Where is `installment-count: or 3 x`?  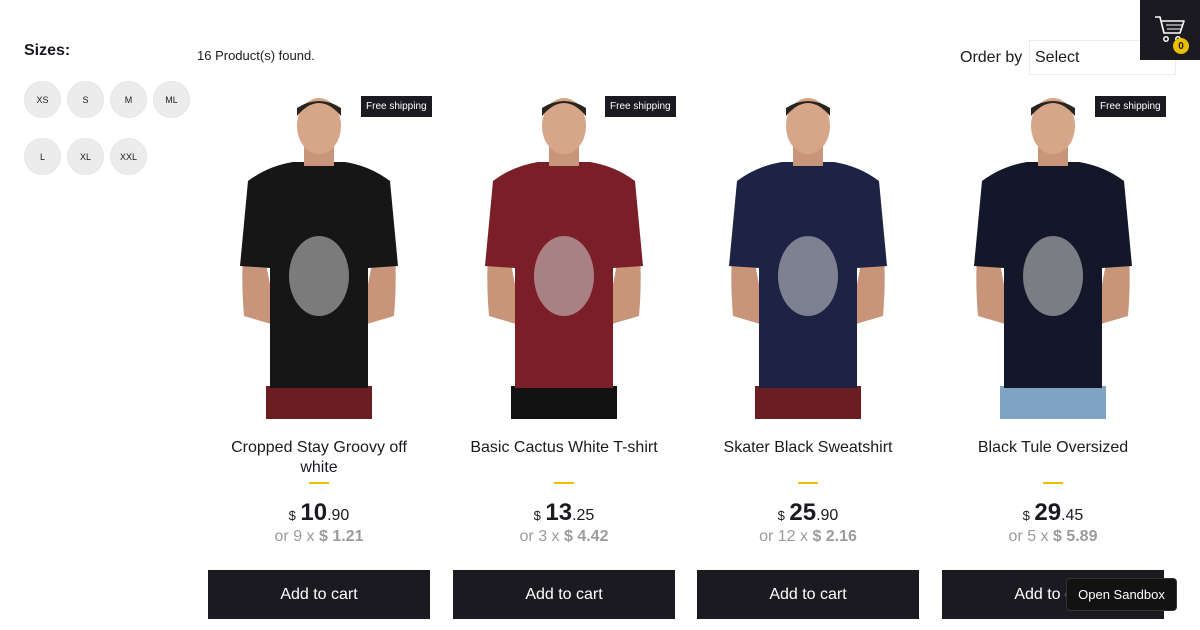 installment-count: or 3 x is located at coordinates (539, 536).